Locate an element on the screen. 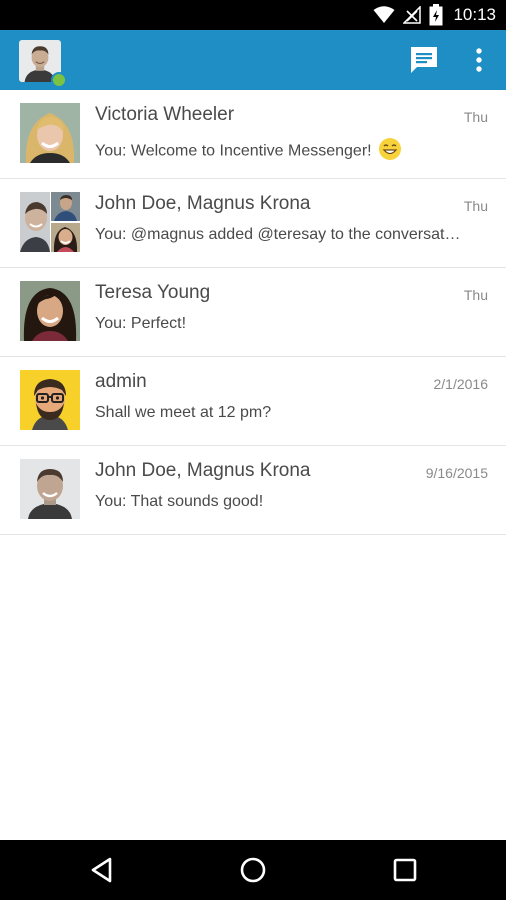 The width and height of the screenshot is (506, 900). overflow-menu-button is located at coordinates (479, 60).